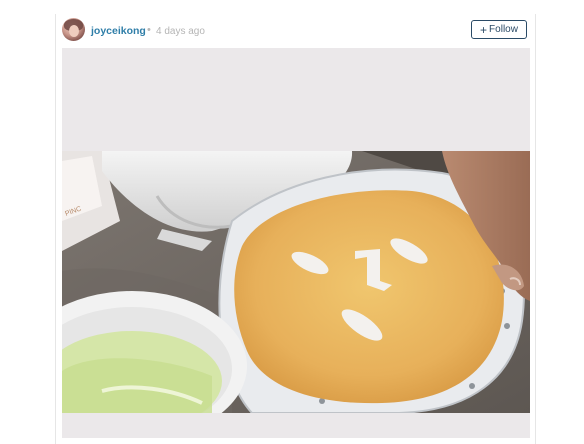 The image size is (584, 444). What do you see at coordinates (484, 29) in the screenshot?
I see `plus-icon: +` at bounding box center [484, 29].